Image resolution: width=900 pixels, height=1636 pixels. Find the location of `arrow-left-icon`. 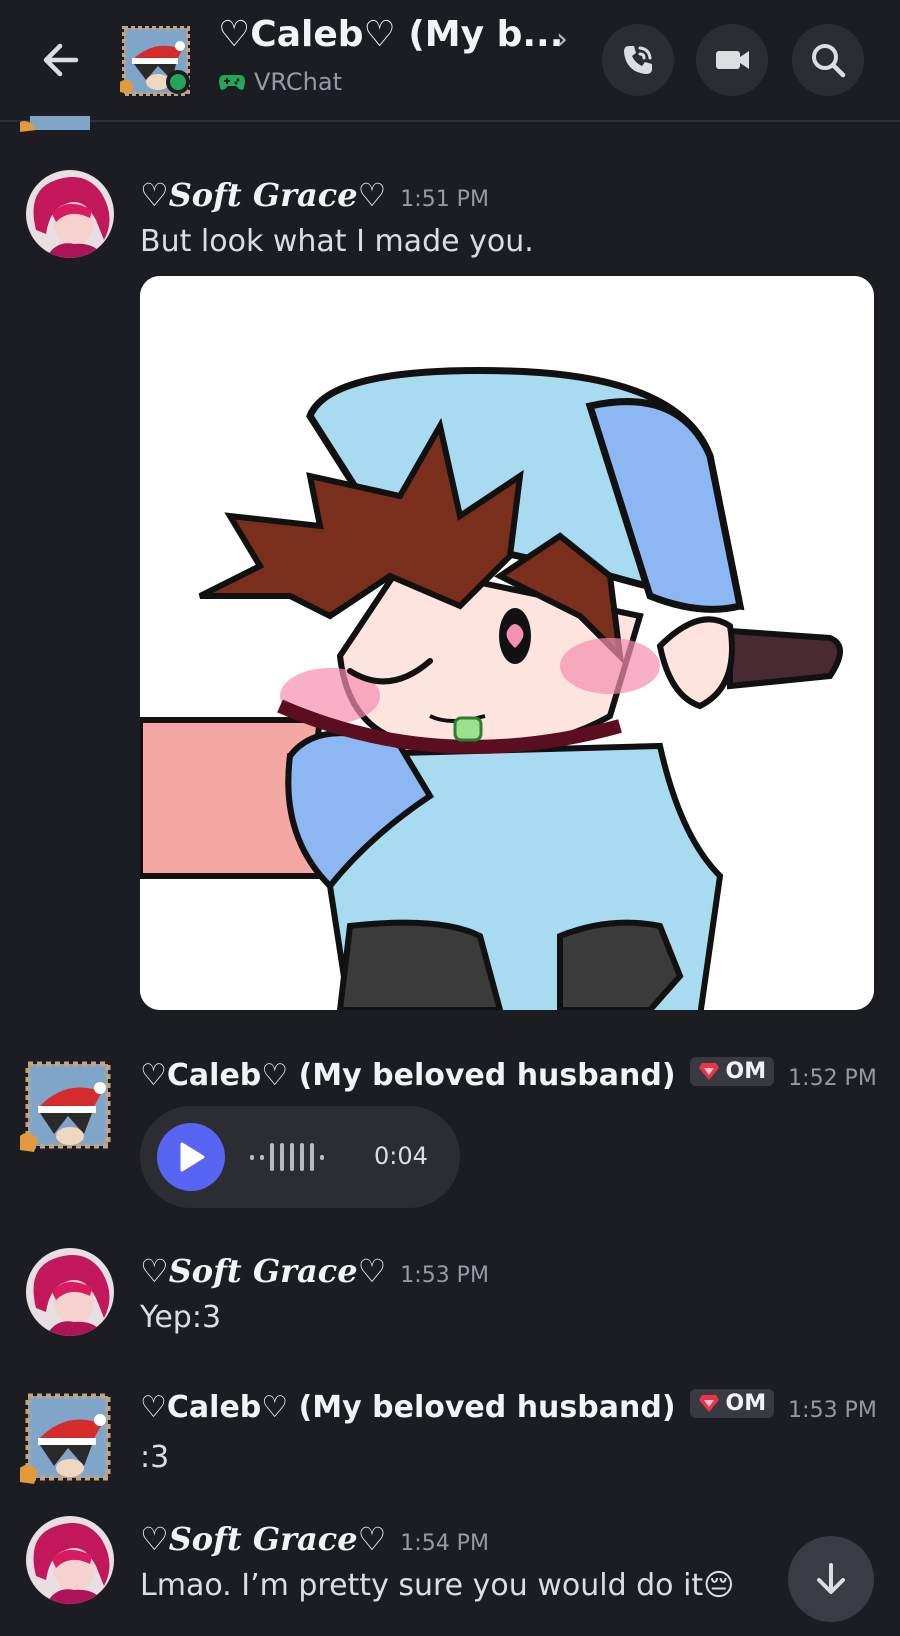

arrow-left-icon is located at coordinates (61, 60).